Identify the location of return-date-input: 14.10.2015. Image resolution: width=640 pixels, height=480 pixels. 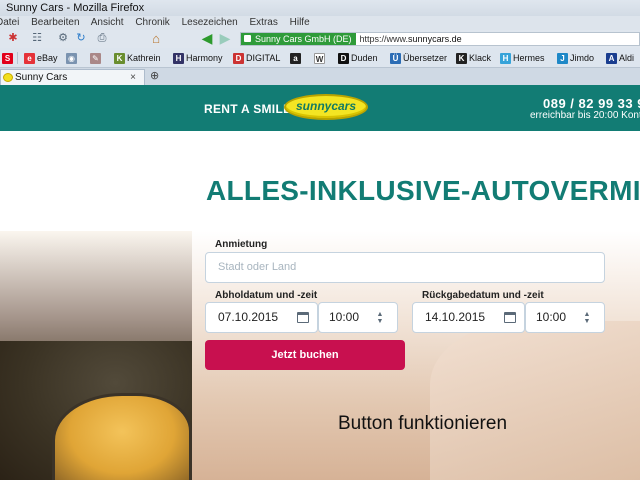
(468, 317).